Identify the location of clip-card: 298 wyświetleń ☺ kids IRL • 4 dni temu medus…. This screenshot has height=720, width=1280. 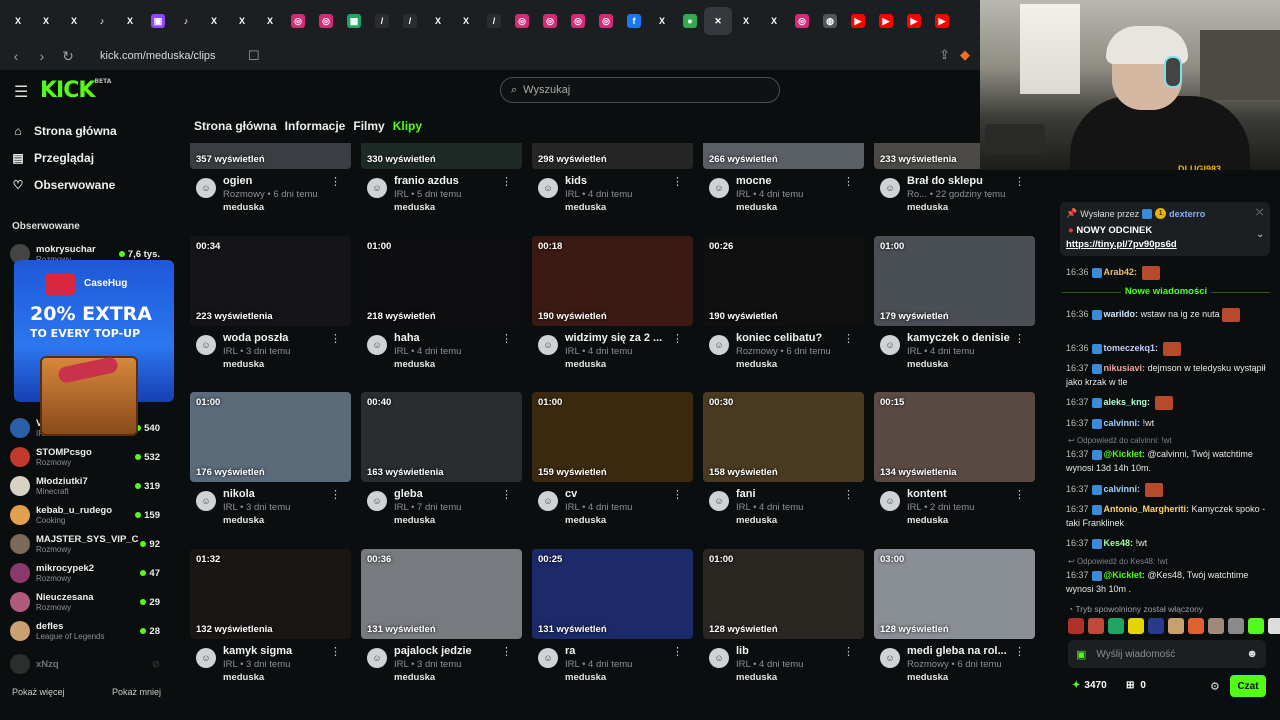
(612, 149).